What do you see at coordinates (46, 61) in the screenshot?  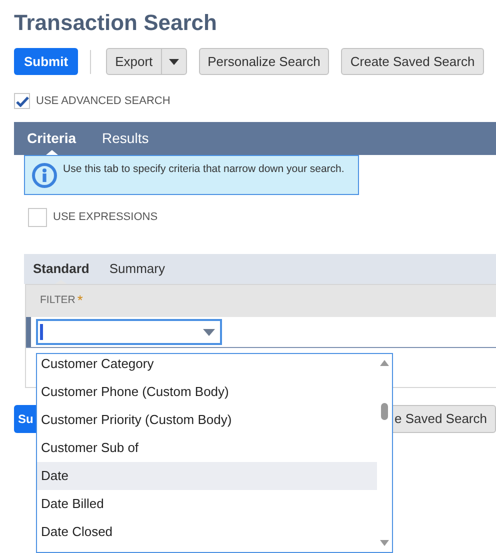 I see `submit-button: Submit` at bounding box center [46, 61].